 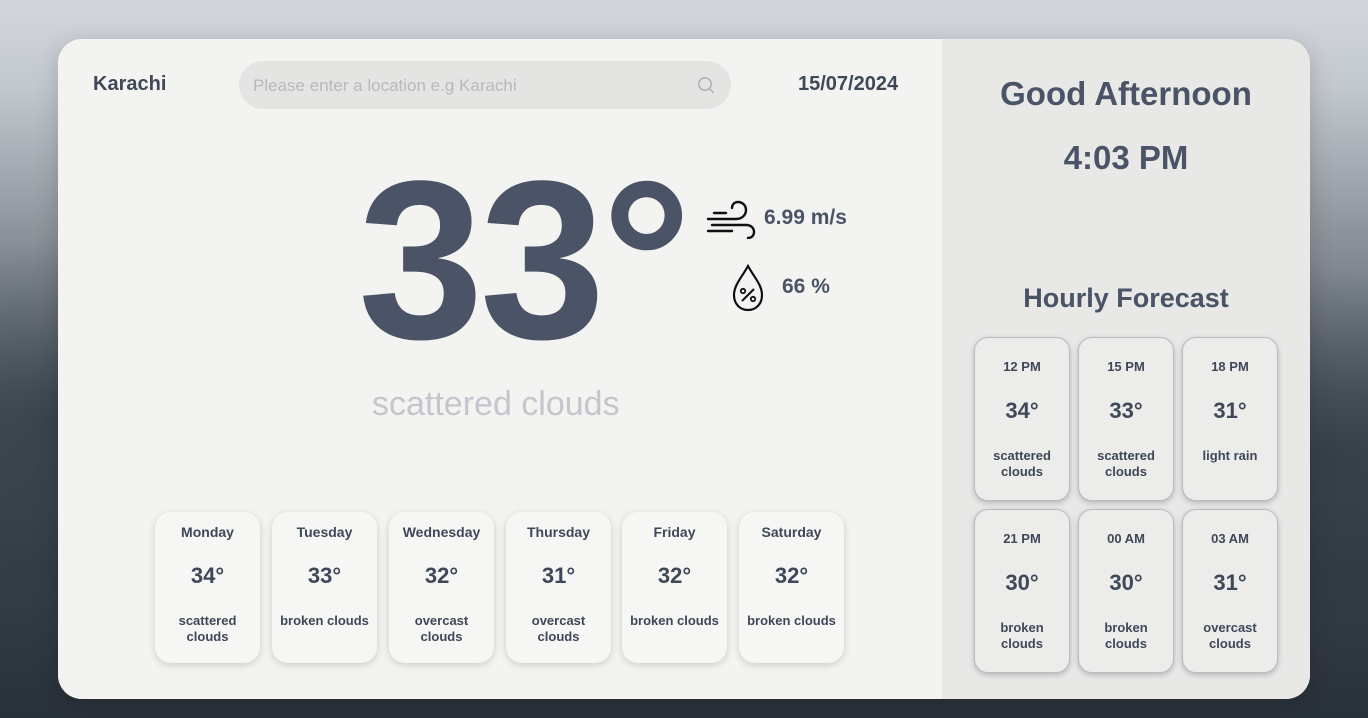 What do you see at coordinates (1126, 93) in the screenshot?
I see `greeting: Good Afternoon` at bounding box center [1126, 93].